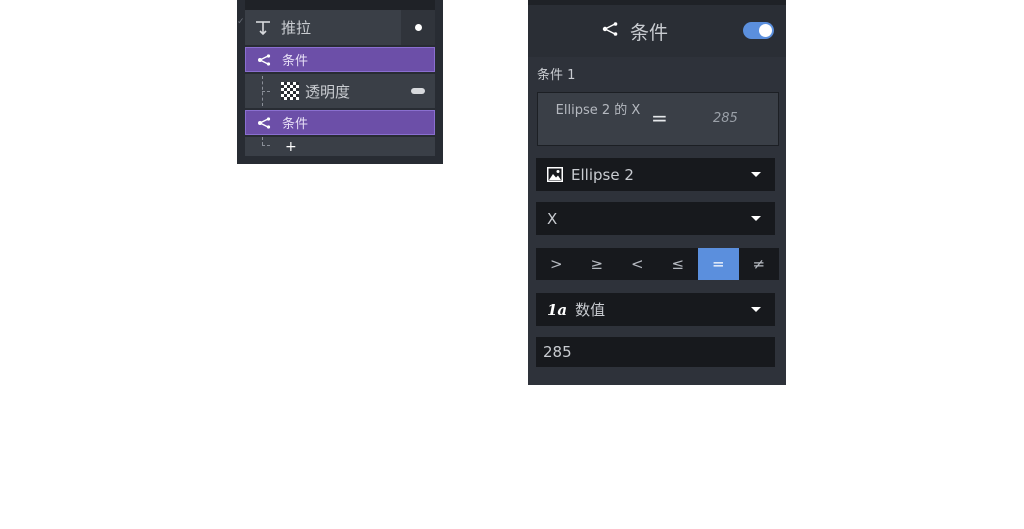 Image resolution: width=1024 pixels, height=529 pixels. I want to click on value-type-dropdown: 1a 数值, so click(655, 309).